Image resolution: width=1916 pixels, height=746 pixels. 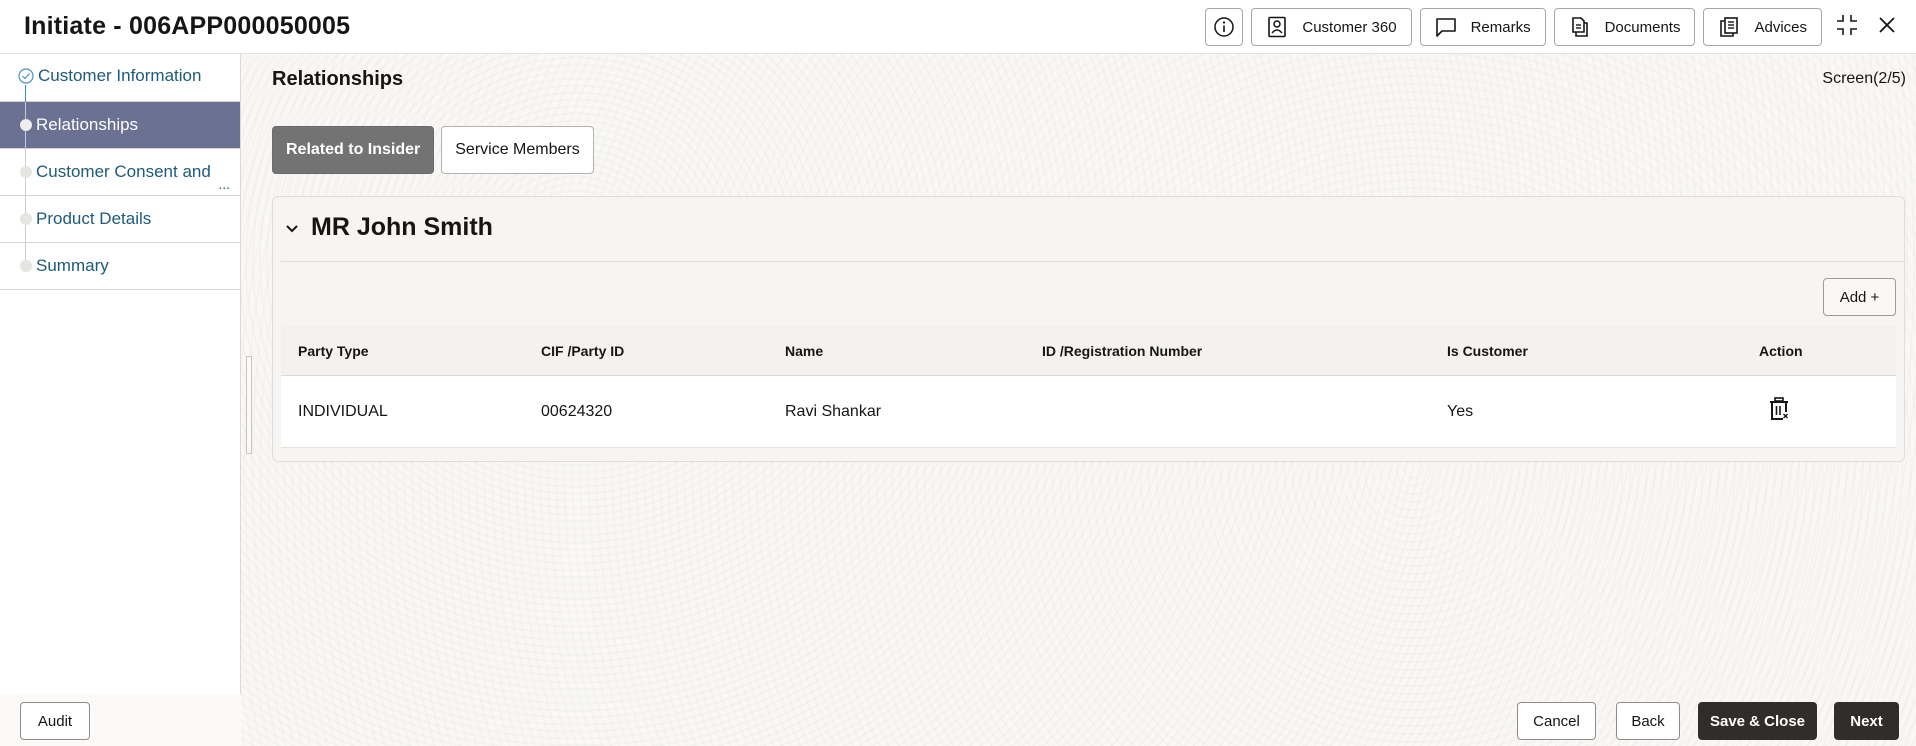 I want to click on service-members-tab: Service Members, so click(x=517, y=150).